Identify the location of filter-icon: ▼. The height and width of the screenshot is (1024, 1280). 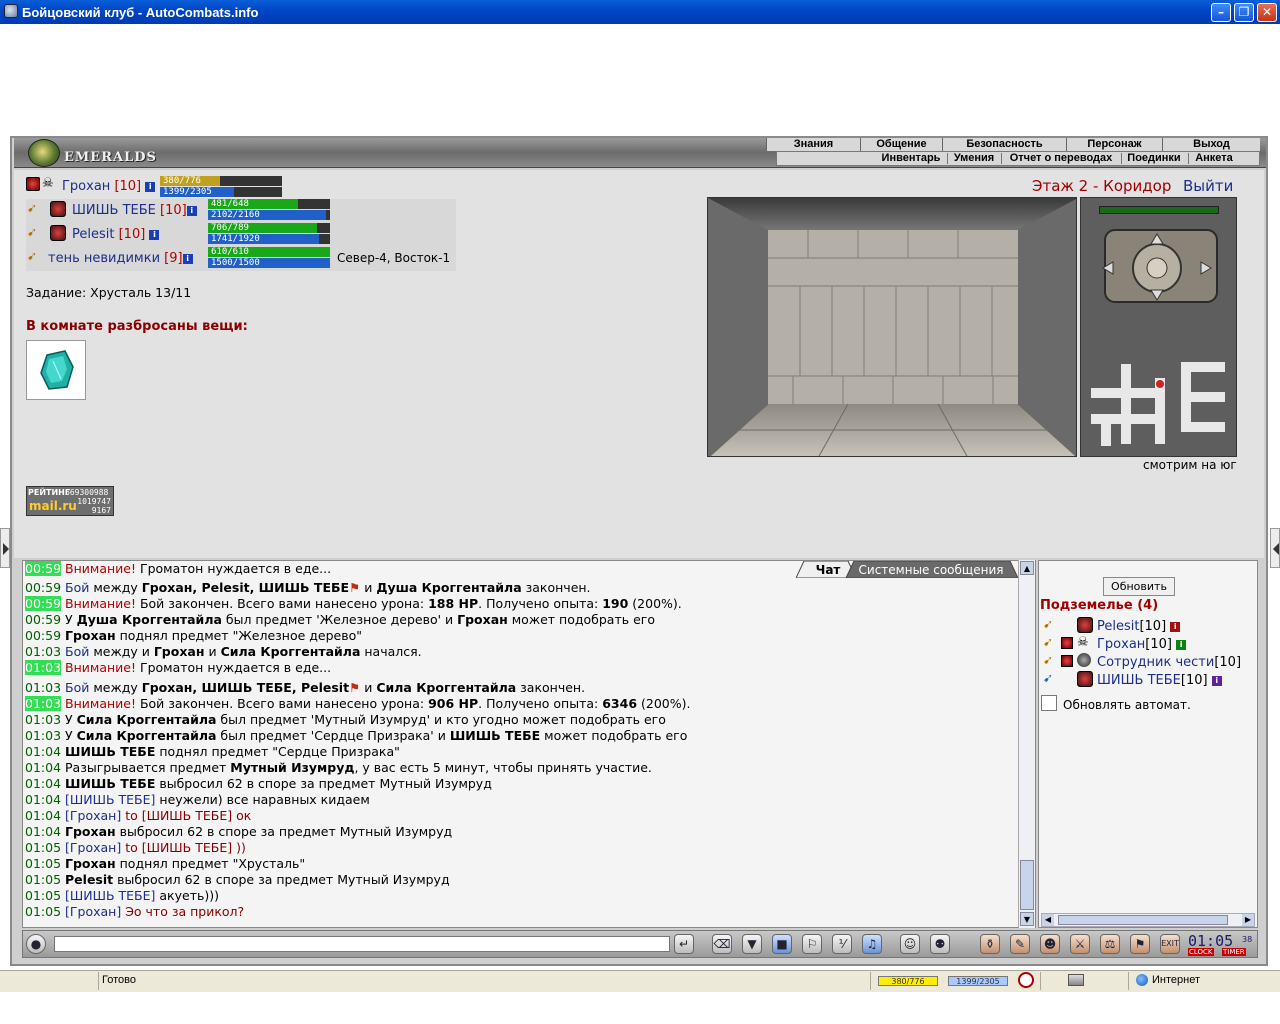
(752, 944).